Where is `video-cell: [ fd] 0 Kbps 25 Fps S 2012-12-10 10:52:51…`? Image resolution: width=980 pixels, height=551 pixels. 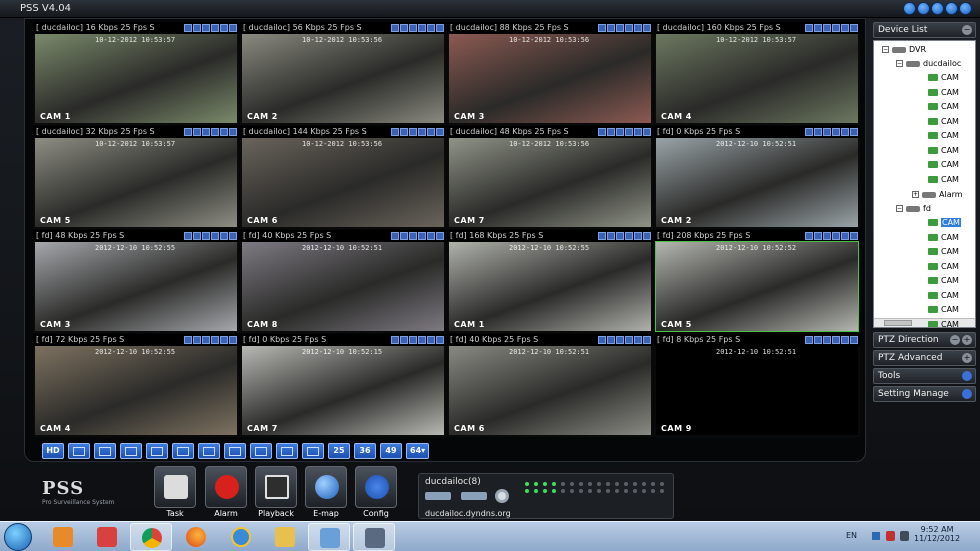
video-cell: [ fd] 0 Kbps 25 Fps S 2012-12-10 10:52:51… is located at coordinates (757, 177).